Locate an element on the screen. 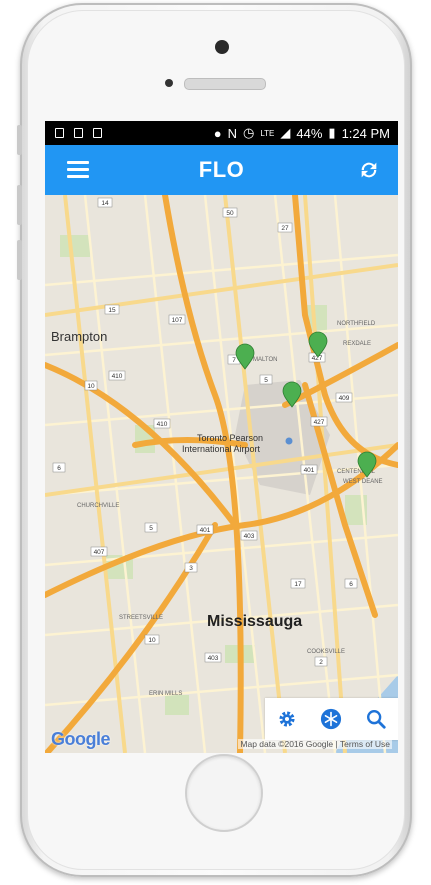 This screenshot has height=885, width=431. clipboard-notification-icon is located at coordinates (97, 133).